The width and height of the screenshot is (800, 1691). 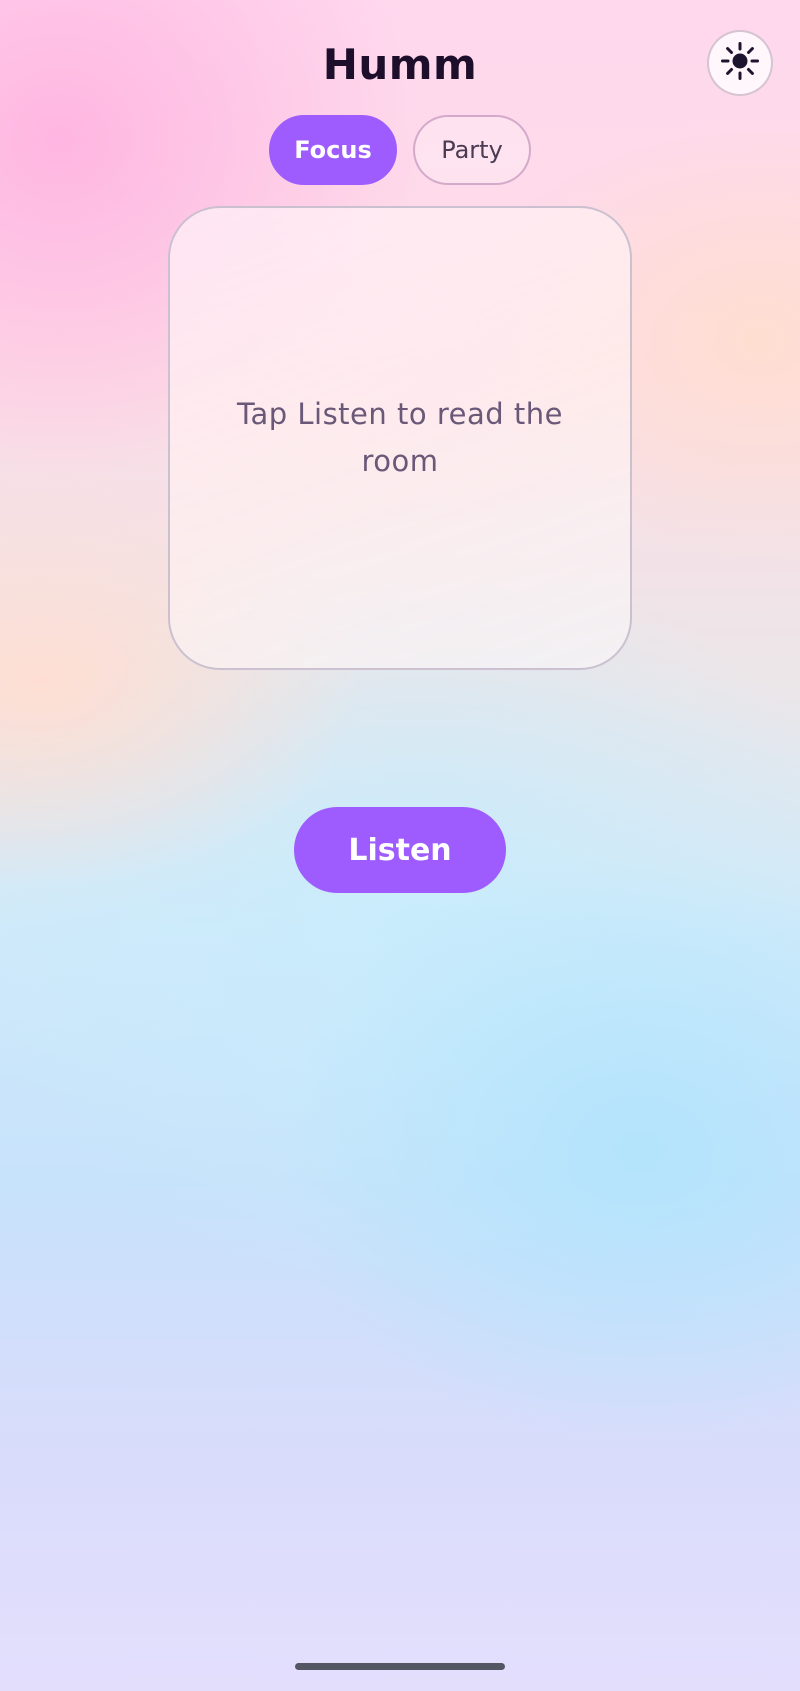 What do you see at coordinates (472, 150) in the screenshot?
I see `tab-party: Party` at bounding box center [472, 150].